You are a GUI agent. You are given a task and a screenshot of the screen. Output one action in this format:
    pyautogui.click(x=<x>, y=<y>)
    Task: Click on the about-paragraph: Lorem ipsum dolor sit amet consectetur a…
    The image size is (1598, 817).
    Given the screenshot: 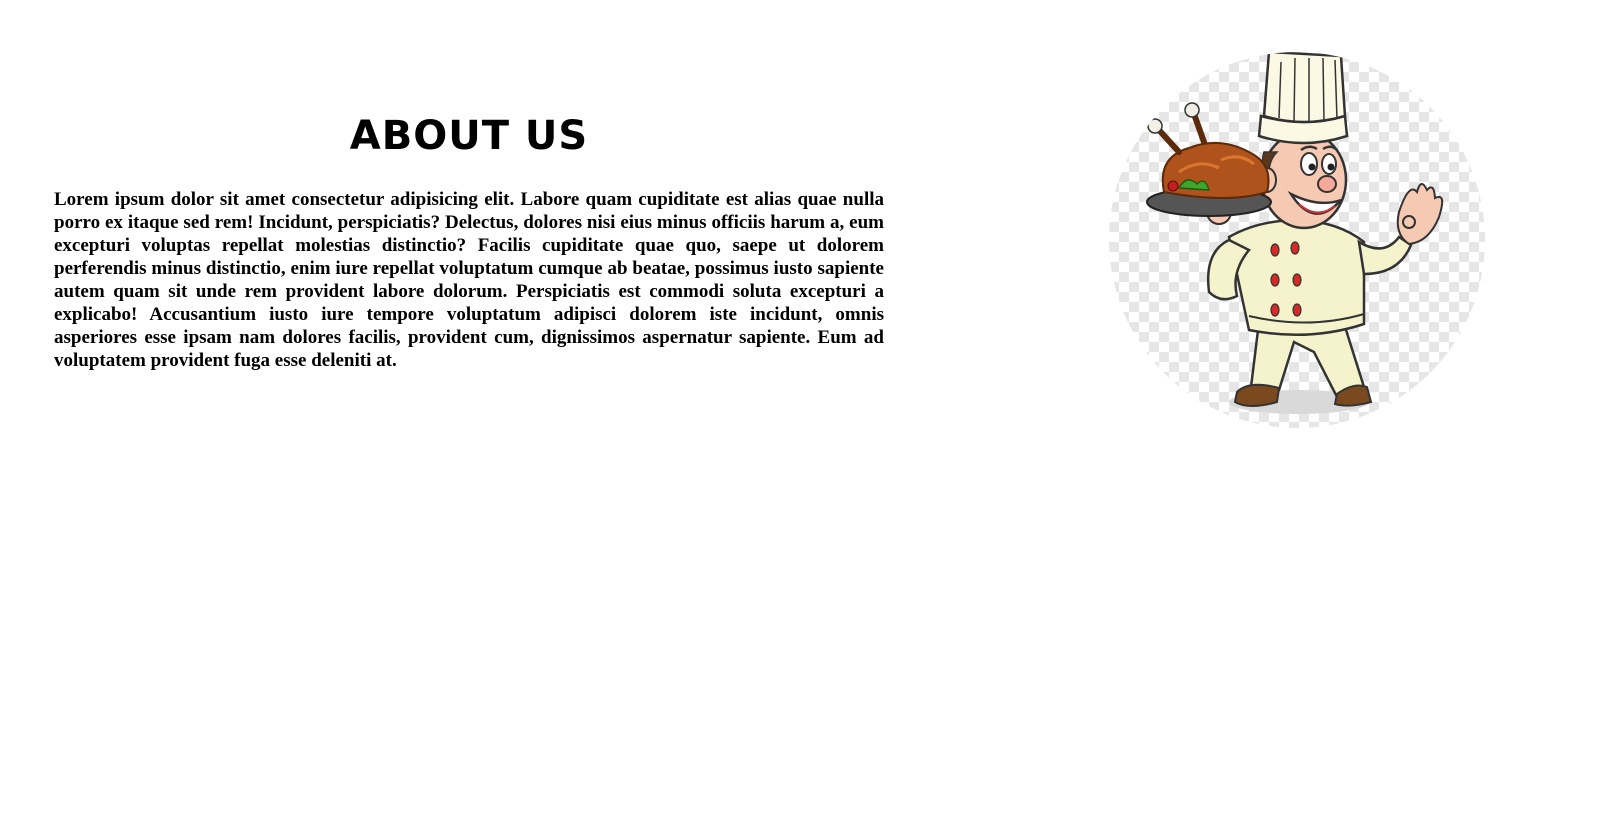 What is the action you would take?
    pyautogui.click(x=469, y=280)
    